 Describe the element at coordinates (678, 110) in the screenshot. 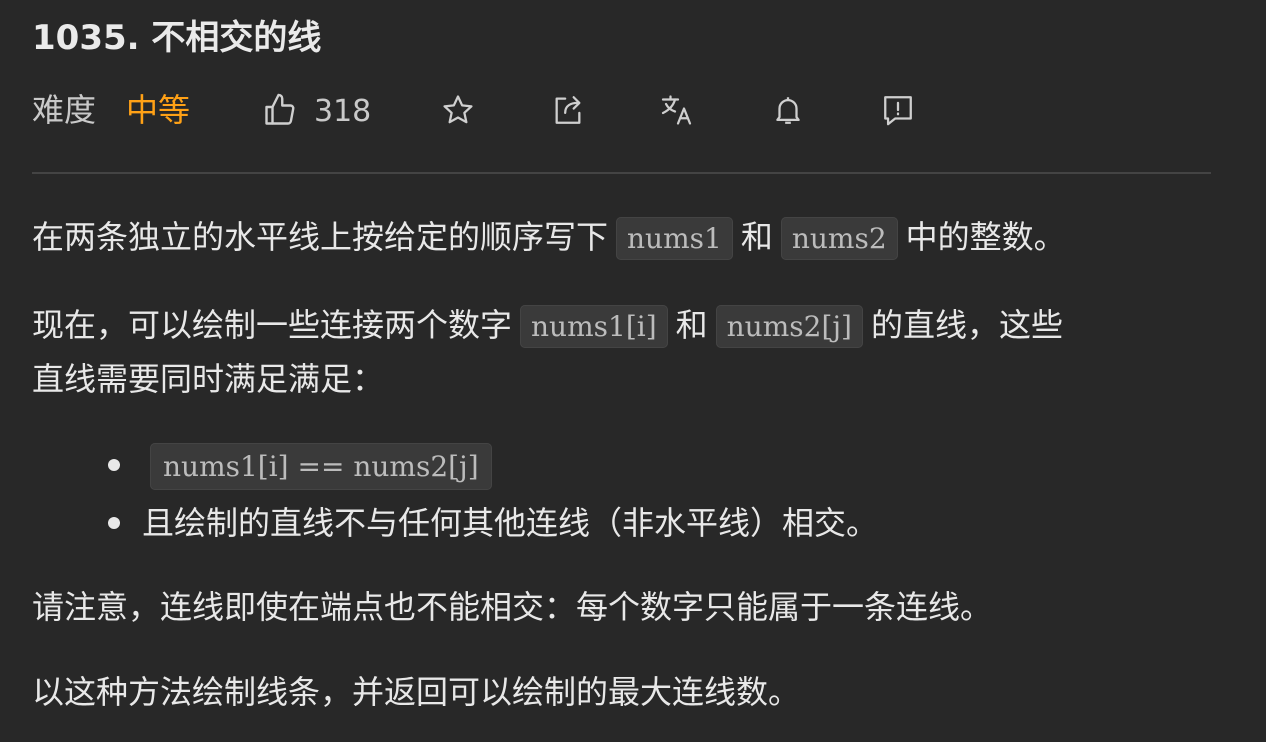

I see `translate-icon` at that location.